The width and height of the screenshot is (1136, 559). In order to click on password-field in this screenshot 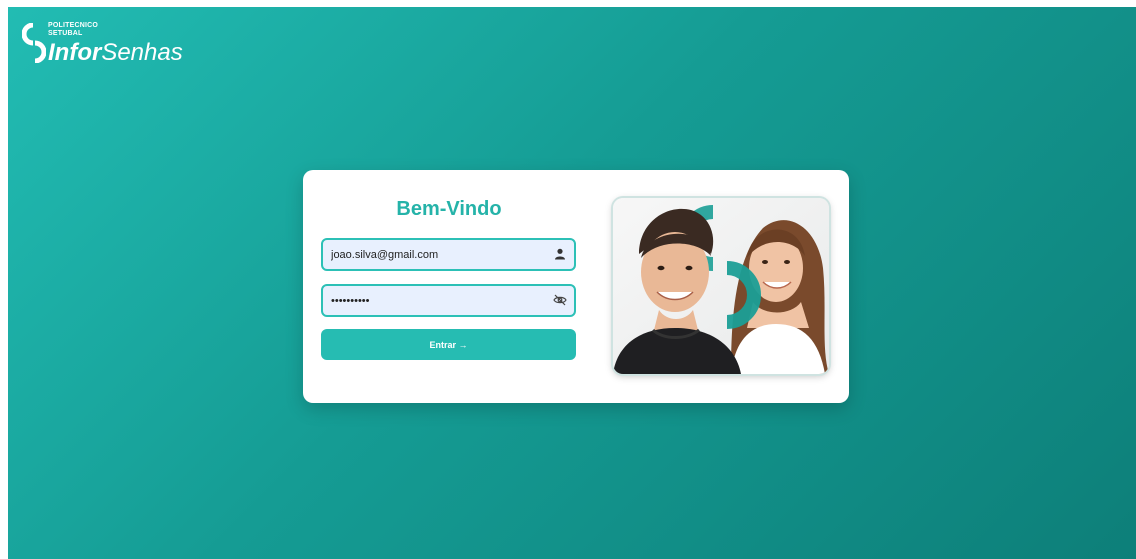, I will do `click(448, 300)`.